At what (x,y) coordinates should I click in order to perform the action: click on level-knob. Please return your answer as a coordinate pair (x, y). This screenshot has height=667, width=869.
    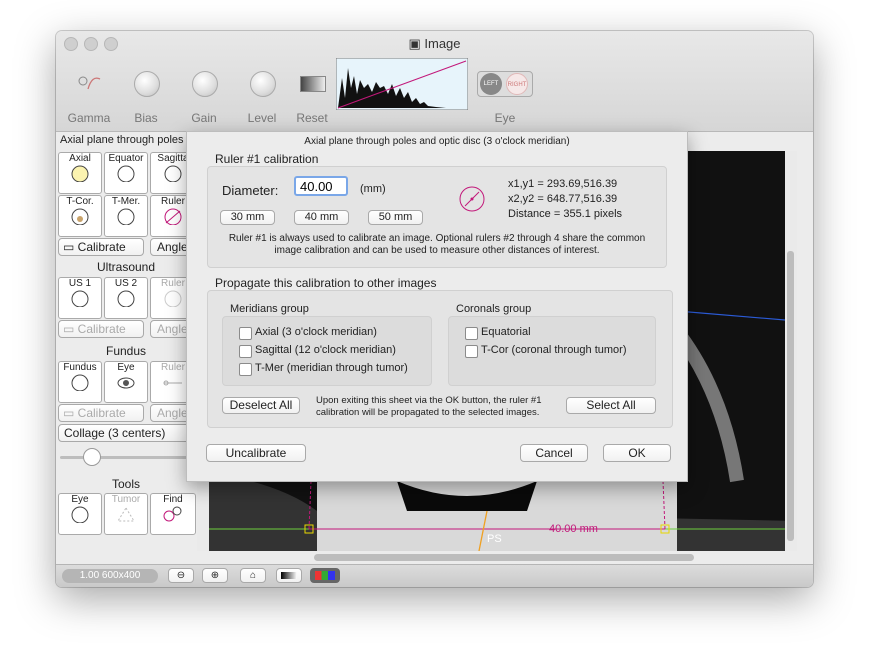
    Looking at the image, I should click on (263, 84).